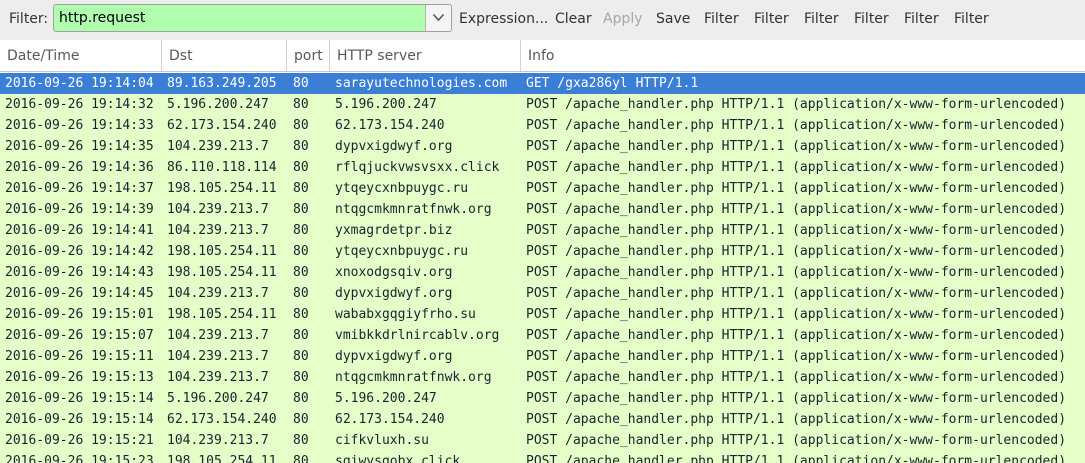 Image resolution: width=1085 pixels, height=463 pixels. What do you see at coordinates (79, 83) in the screenshot?
I see `cell-datetime: 2016-09-26 19:14:04` at bounding box center [79, 83].